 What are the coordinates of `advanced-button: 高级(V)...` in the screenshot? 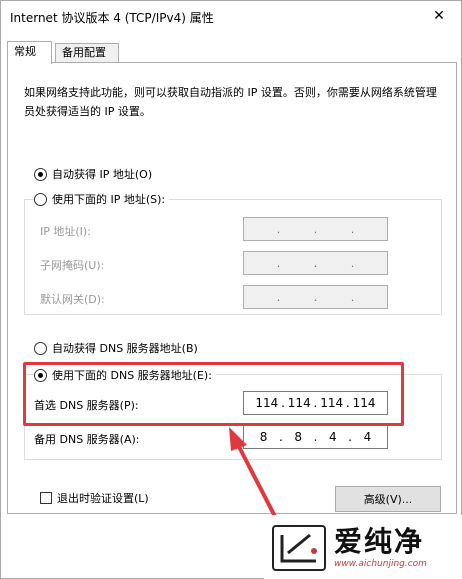 It's located at (388, 499).